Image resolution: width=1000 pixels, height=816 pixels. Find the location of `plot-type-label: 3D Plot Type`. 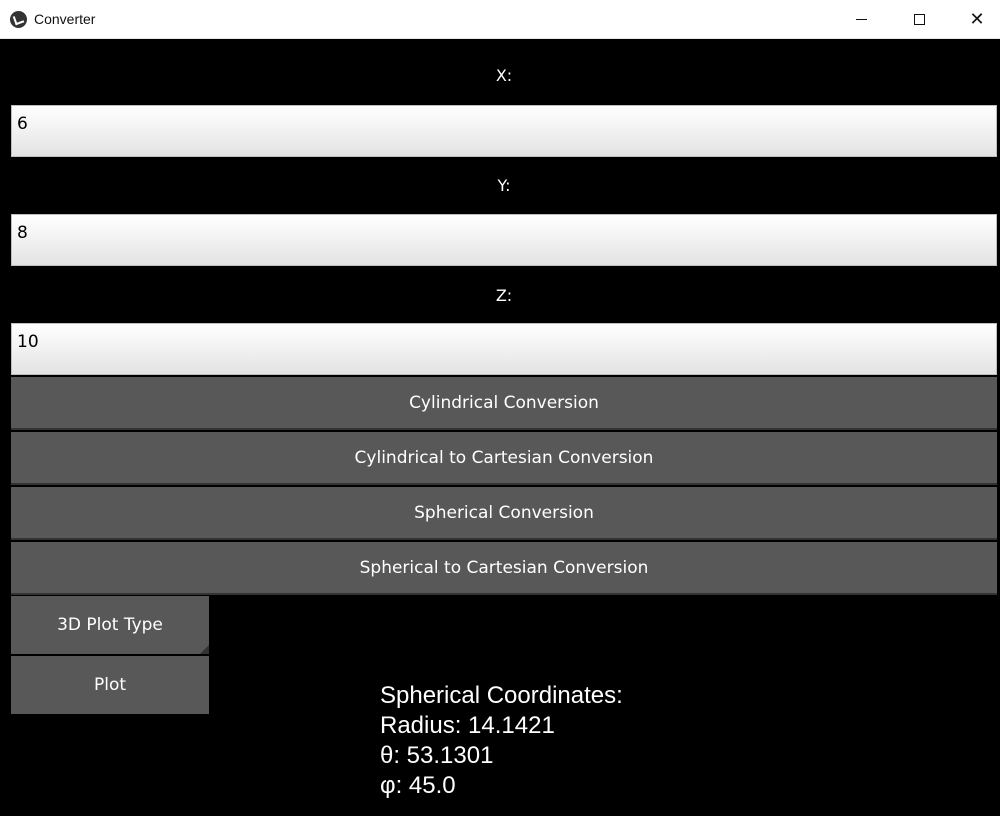

plot-type-label: 3D Plot Type is located at coordinates (110, 625).